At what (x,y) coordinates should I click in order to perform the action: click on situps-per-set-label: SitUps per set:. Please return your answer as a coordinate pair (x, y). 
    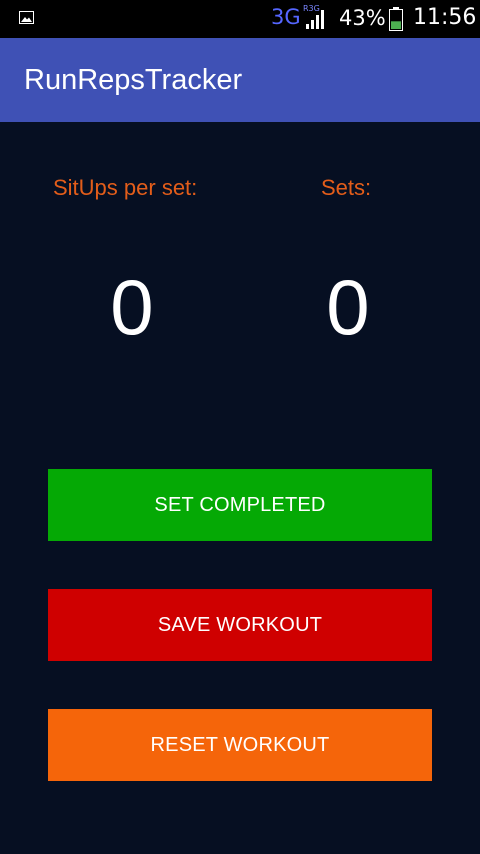
    Looking at the image, I should click on (125, 187).